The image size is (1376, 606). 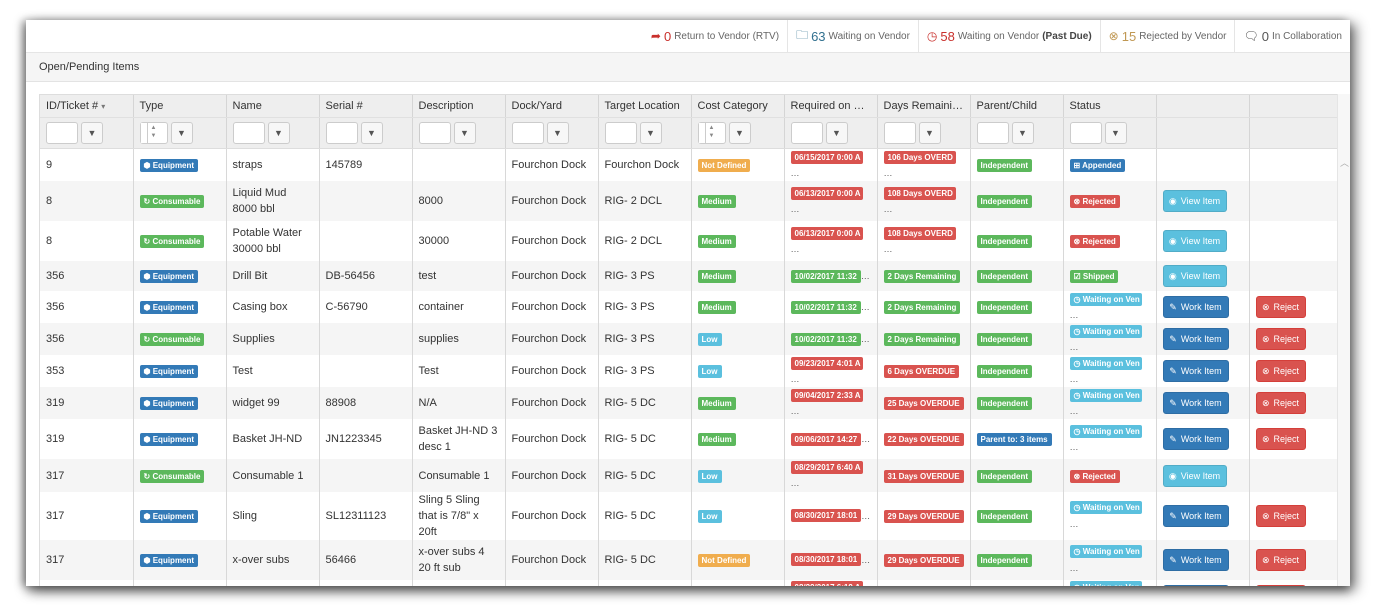 What do you see at coordinates (1017, 106) in the screenshot?
I see `column-header-10: Parent/Child` at bounding box center [1017, 106].